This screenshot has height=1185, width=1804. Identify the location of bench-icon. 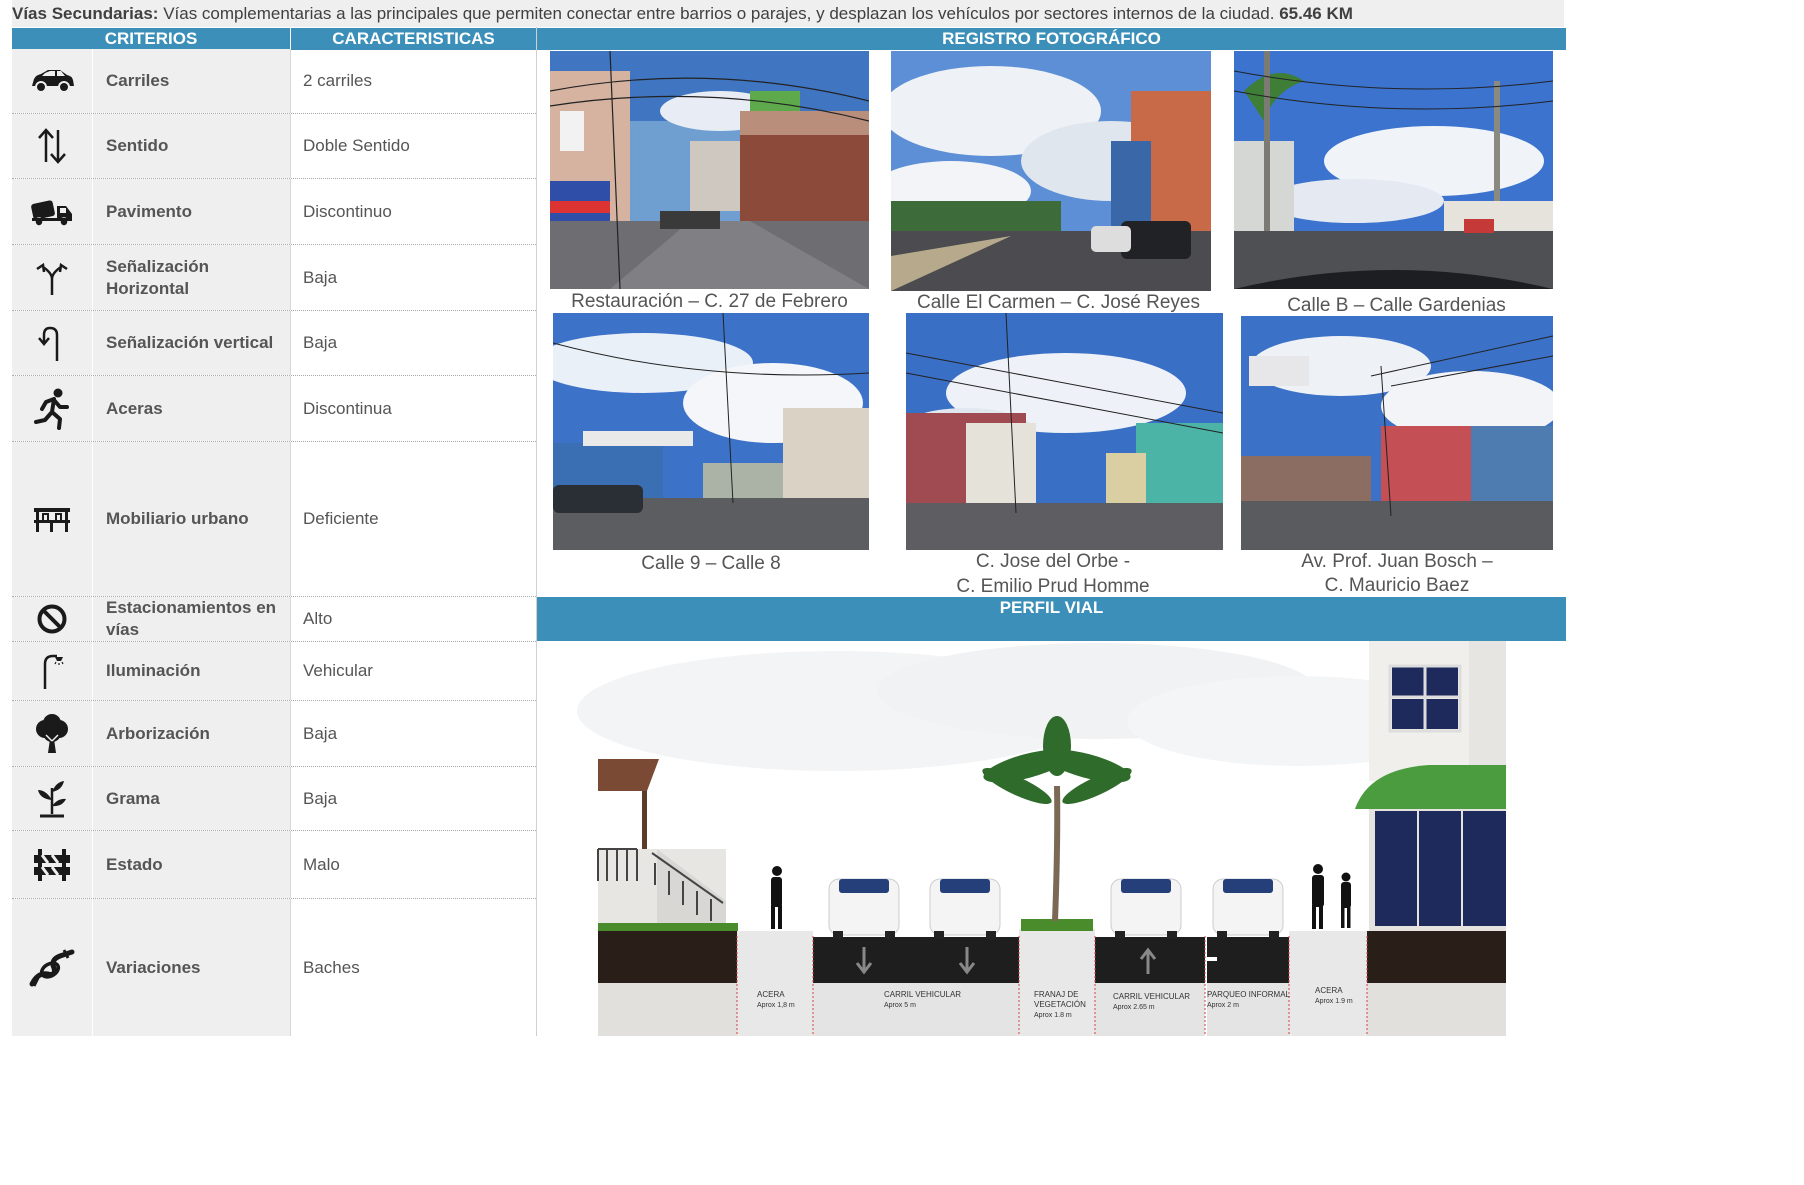
(52, 519).